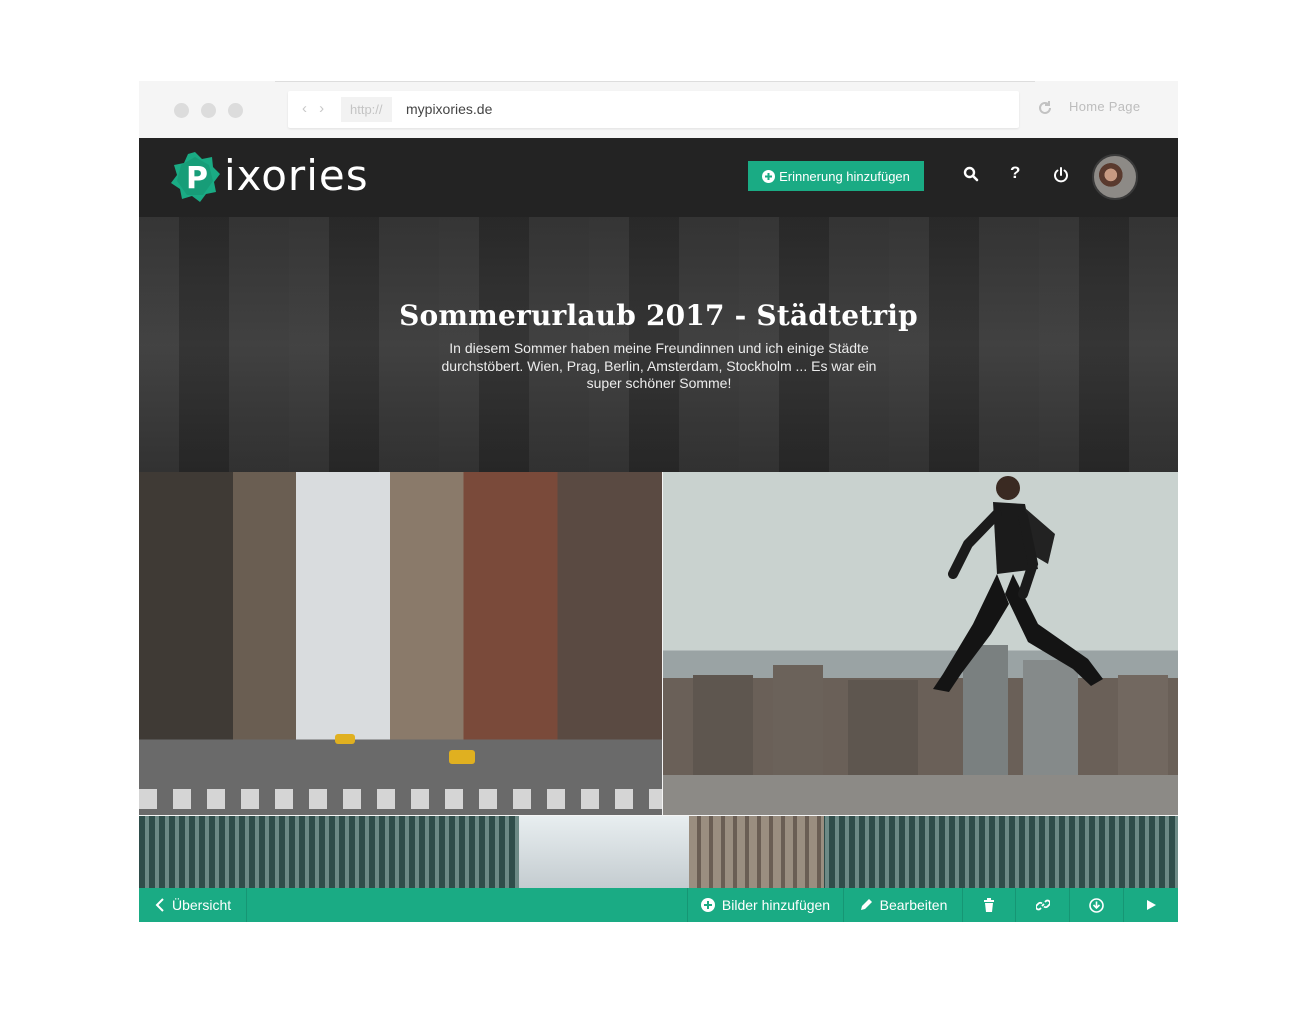 This screenshot has width=1300, height=1019. I want to click on help-icon: ?, so click(1015, 173).